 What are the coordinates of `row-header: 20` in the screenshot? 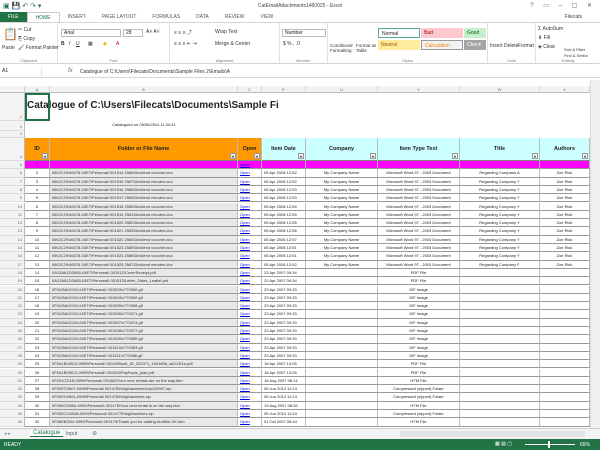 It's located at (12, 289).